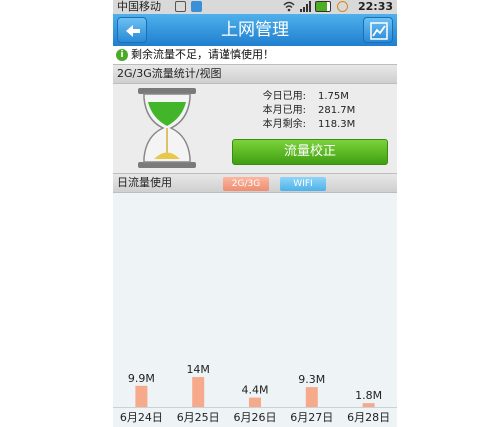 Image resolution: width=502 pixels, height=427 pixels. Describe the element at coordinates (368, 417) in the screenshot. I see `x-tick-label: 6月28日` at that location.